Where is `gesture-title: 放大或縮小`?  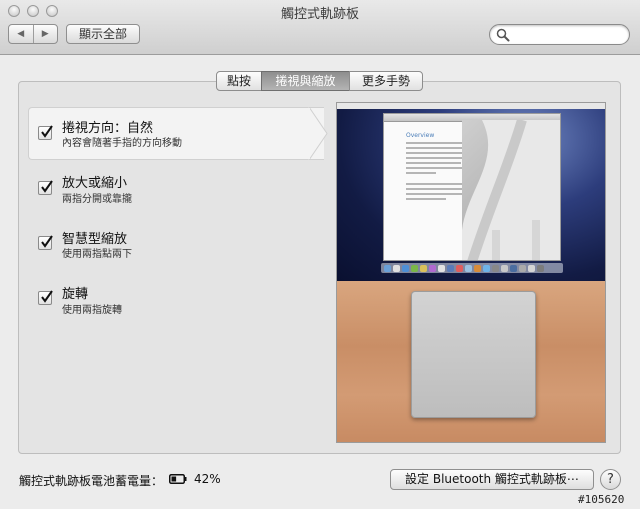 gesture-title: 放大或縮小 is located at coordinates (95, 183).